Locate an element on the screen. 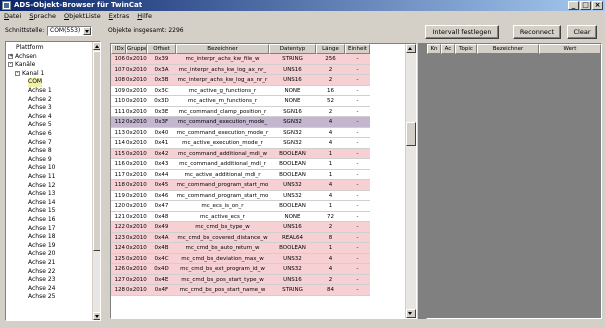  tree-item: Achse 4 is located at coordinates (40, 117).